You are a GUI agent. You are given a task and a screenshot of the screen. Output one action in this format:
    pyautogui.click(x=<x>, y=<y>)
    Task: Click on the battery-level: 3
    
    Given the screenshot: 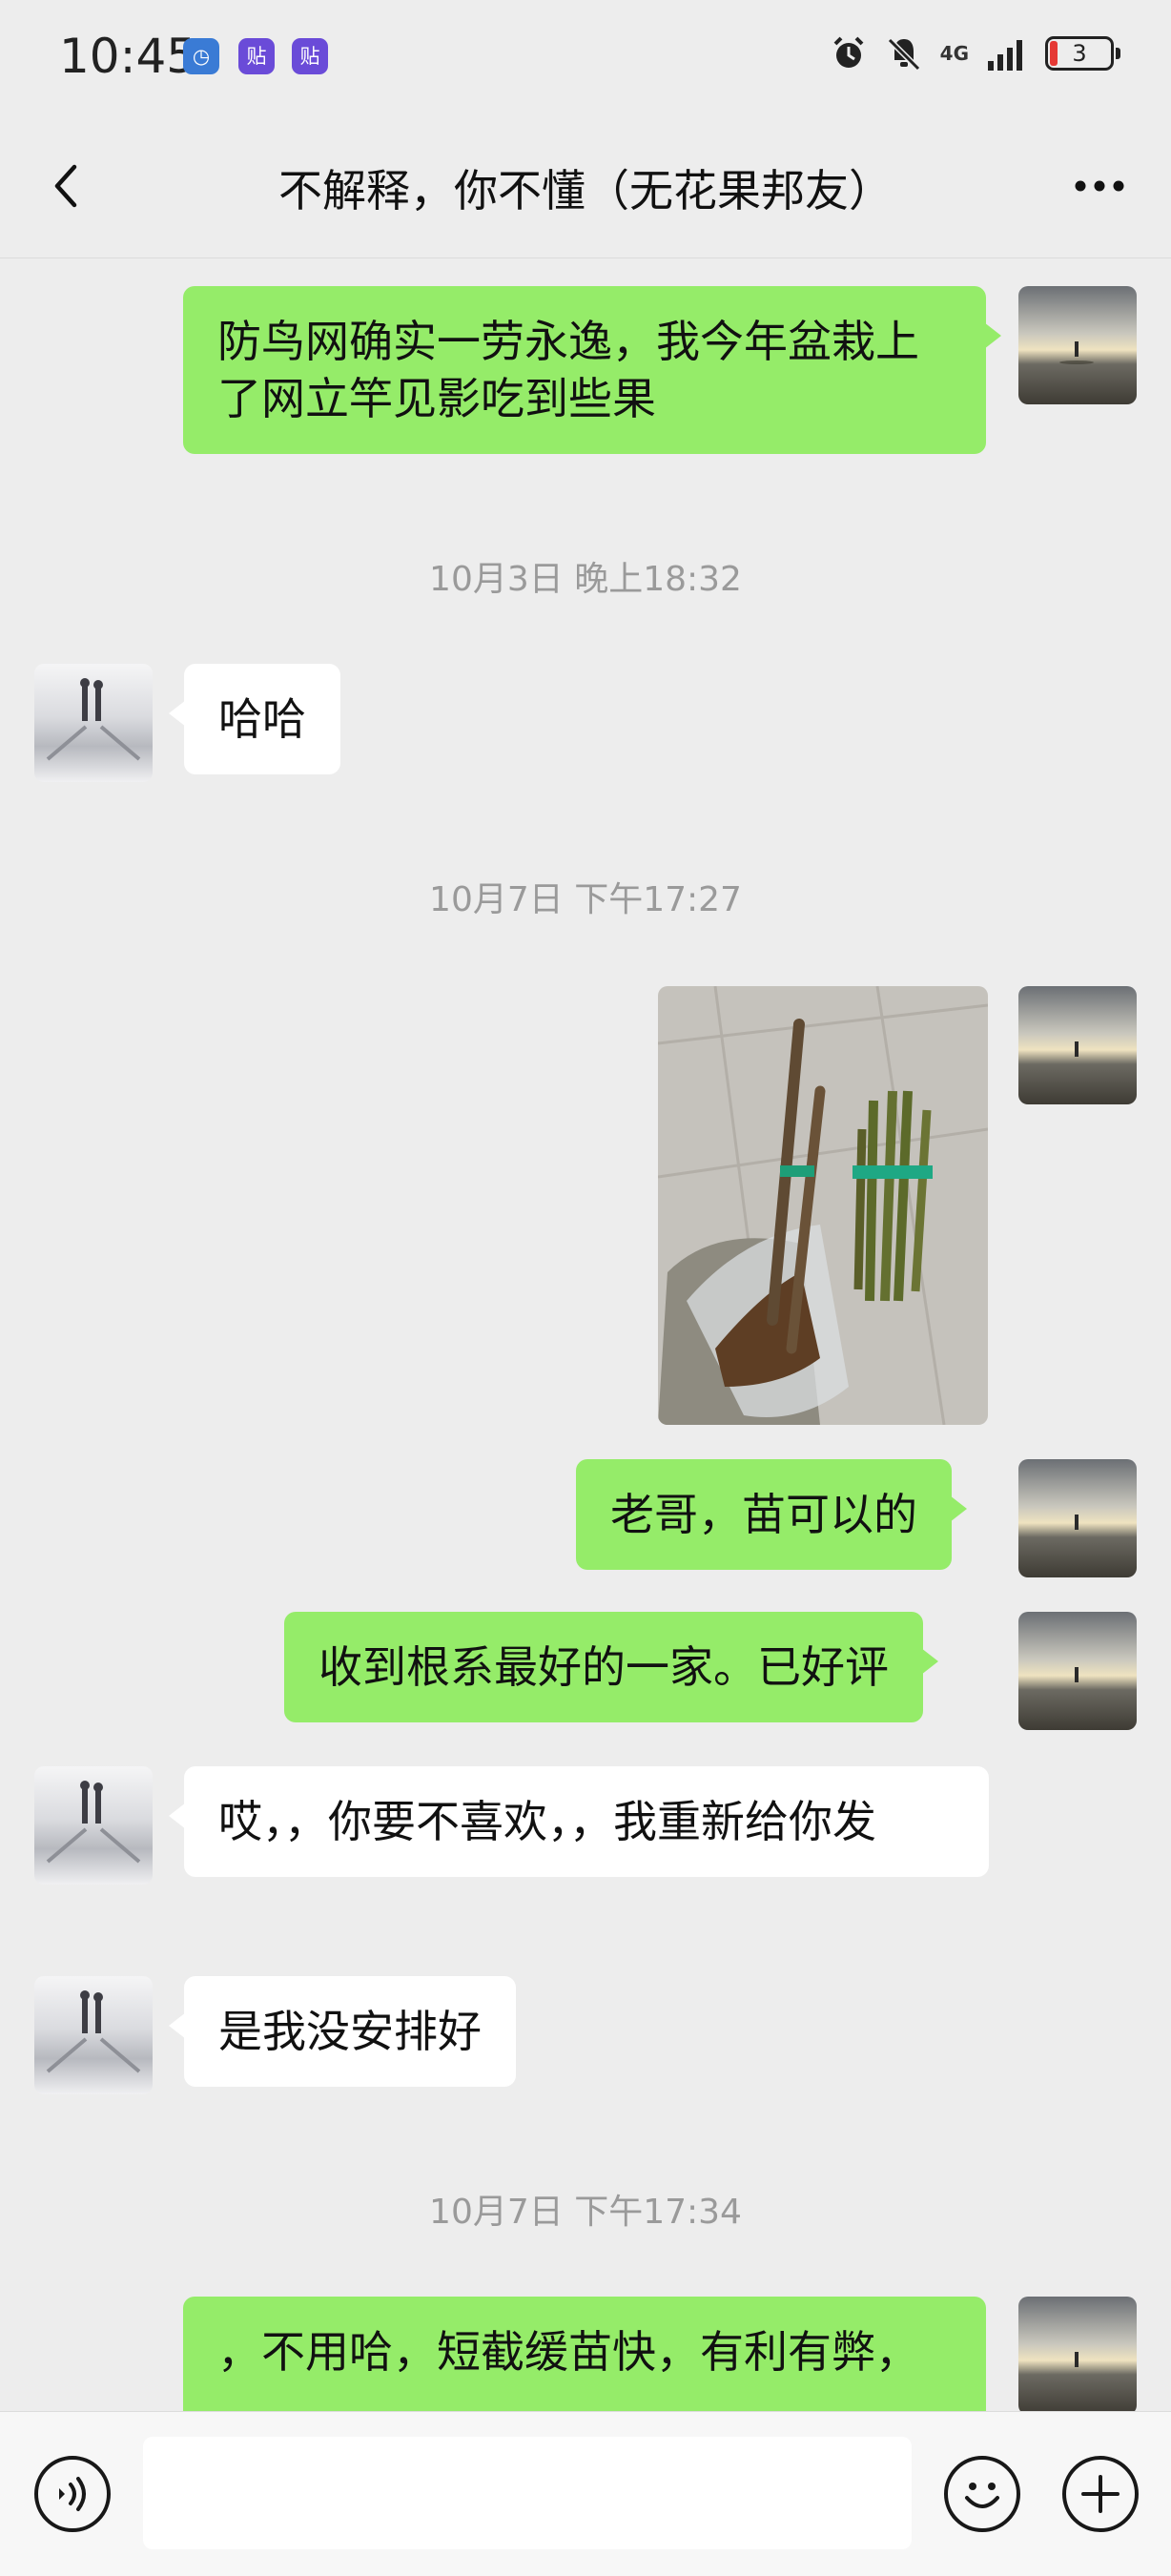 What is the action you would take?
    pyautogui.click(x=1079, y=53)
    